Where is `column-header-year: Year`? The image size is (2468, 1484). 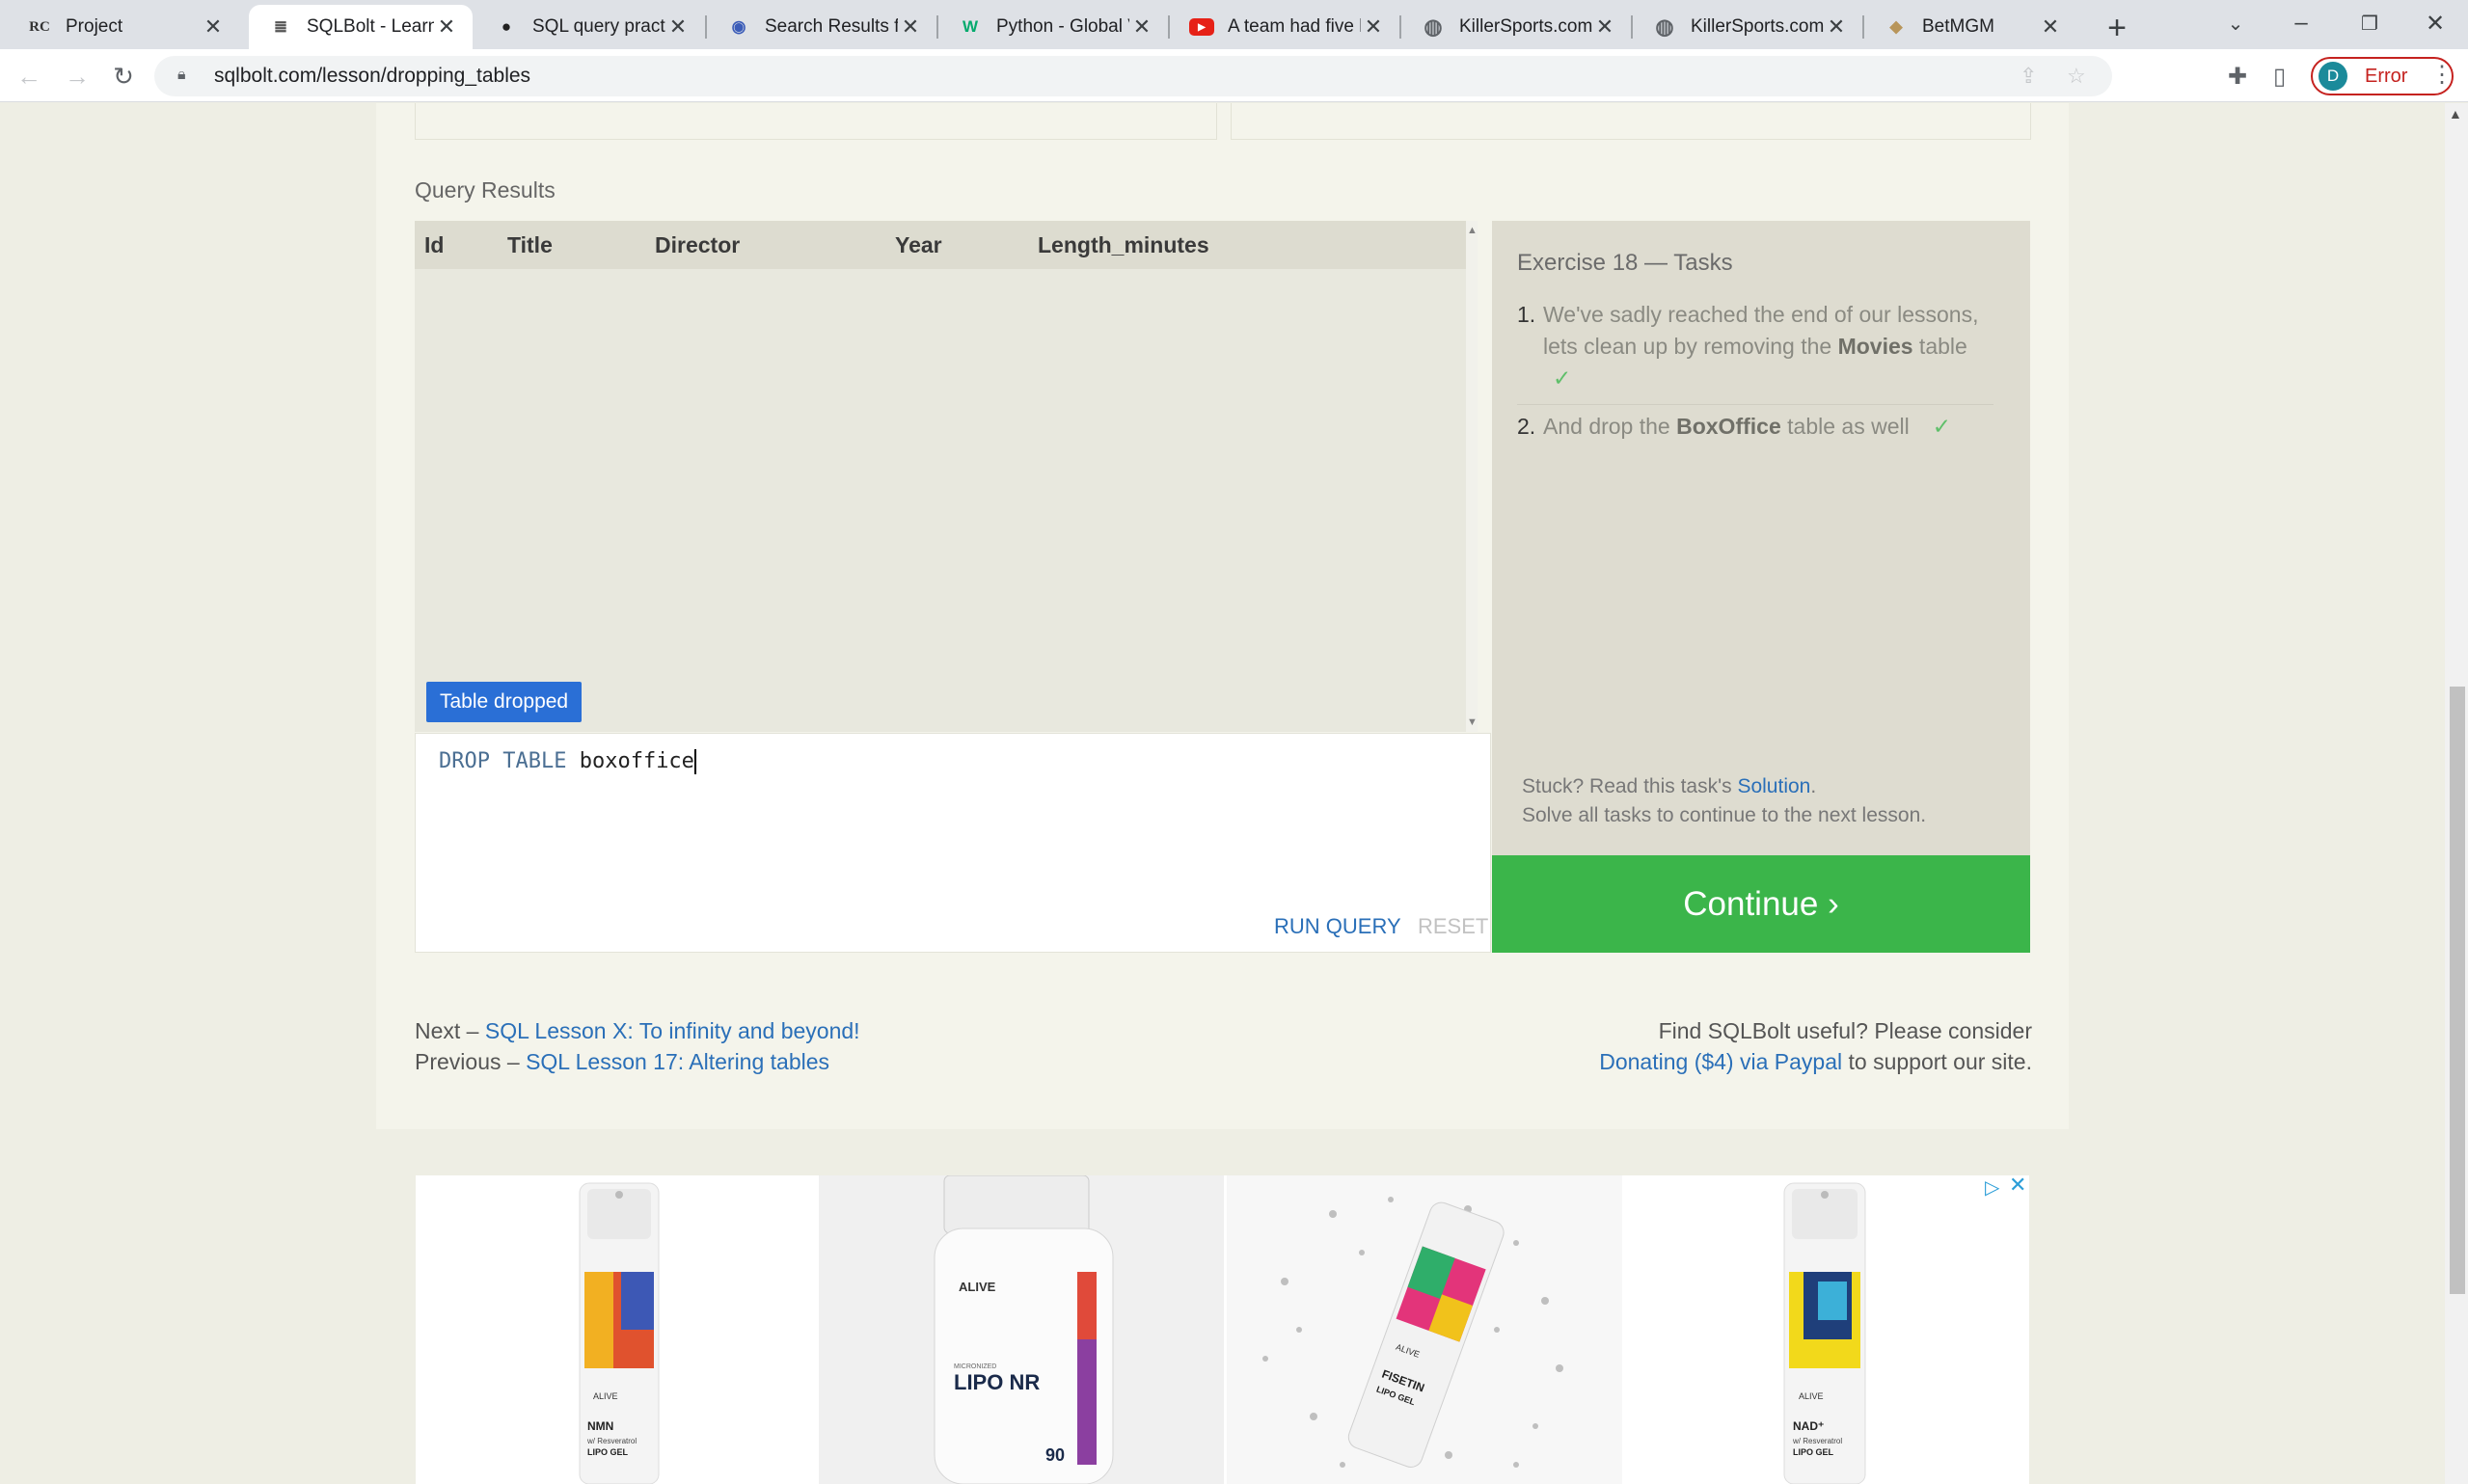 column-header-year: Year is located at coordinates (918, 244).